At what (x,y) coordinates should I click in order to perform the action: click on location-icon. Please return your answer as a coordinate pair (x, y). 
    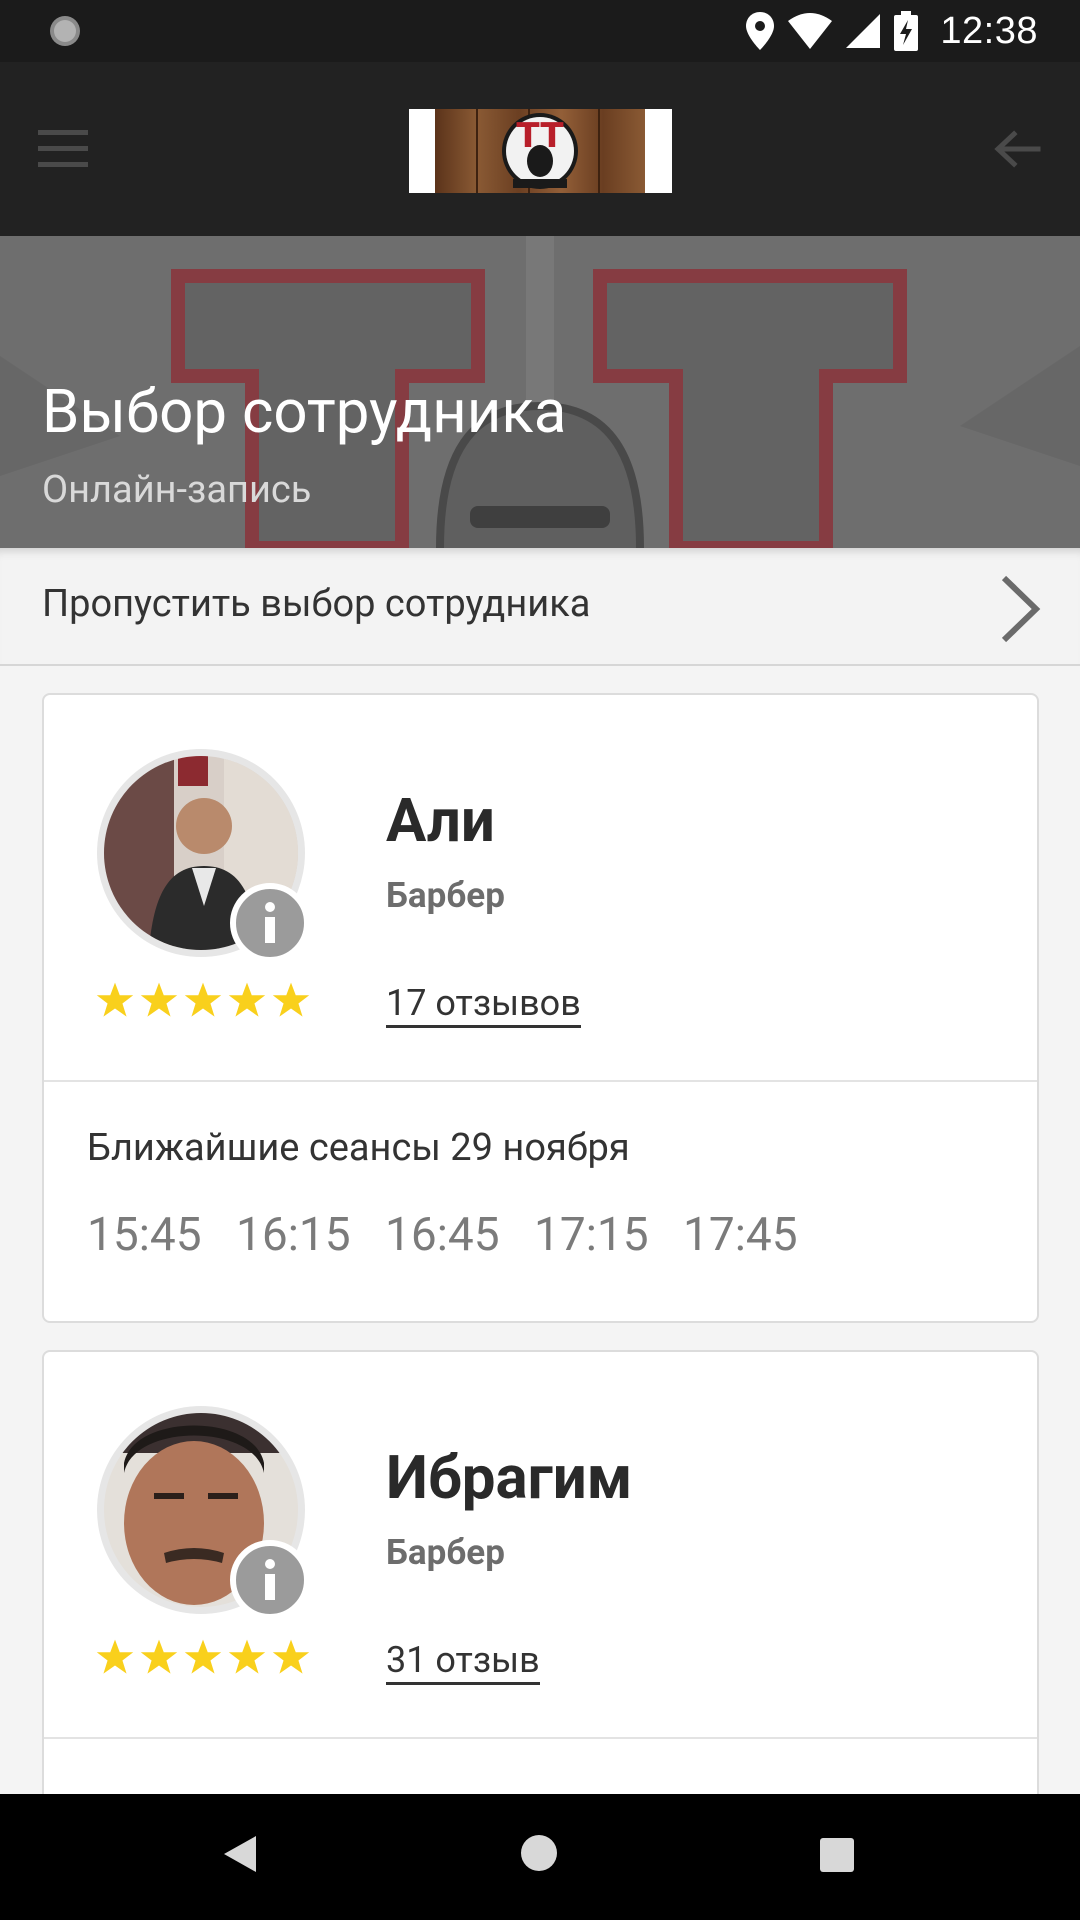
    Looking at the image, I should click on (760, 31).